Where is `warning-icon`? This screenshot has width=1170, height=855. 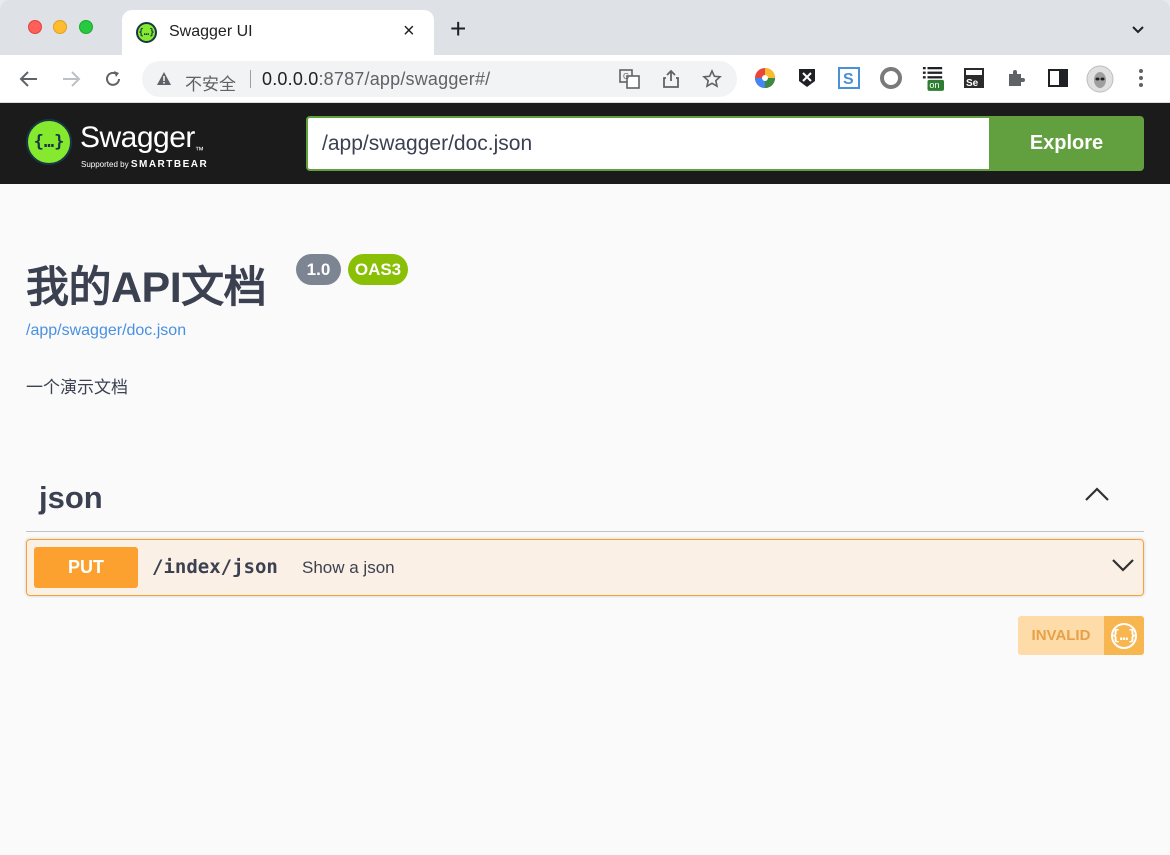
warning-icon is located at coordinates (164, 81).